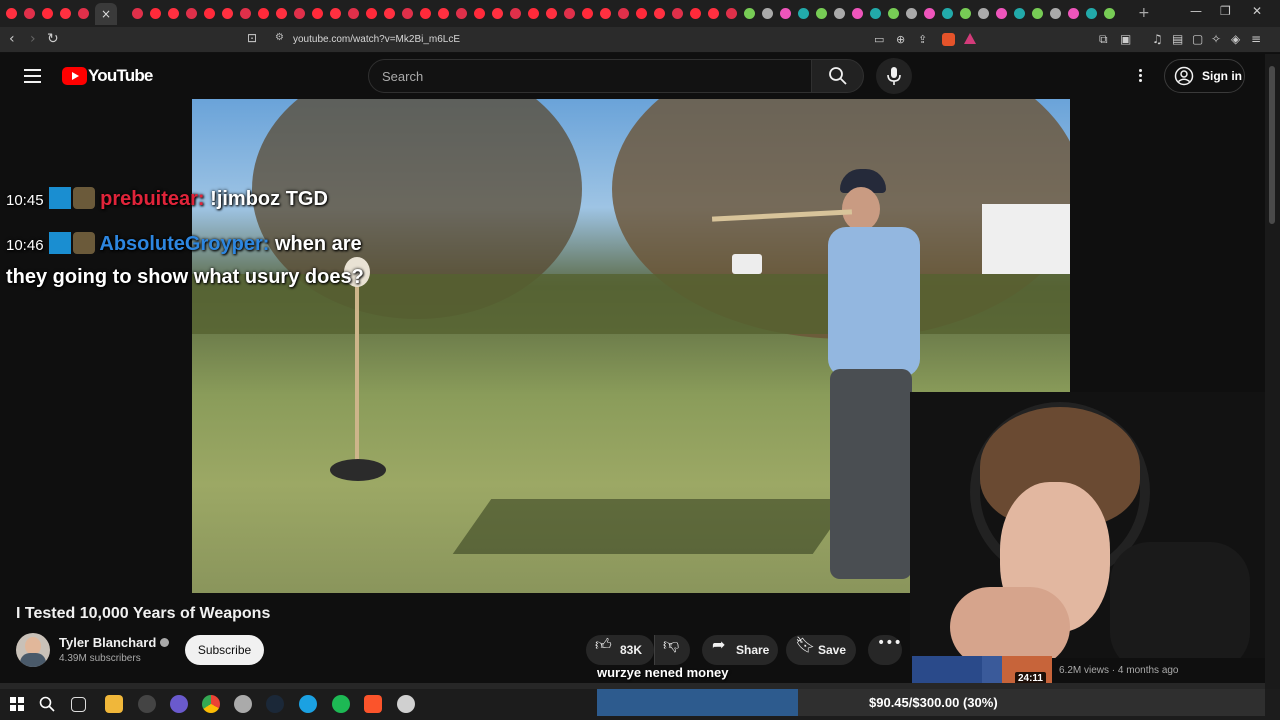  Describe the element at coordinates (224, 650) in the screenshot. I see `subscribe-button: Subscribe` at that location.